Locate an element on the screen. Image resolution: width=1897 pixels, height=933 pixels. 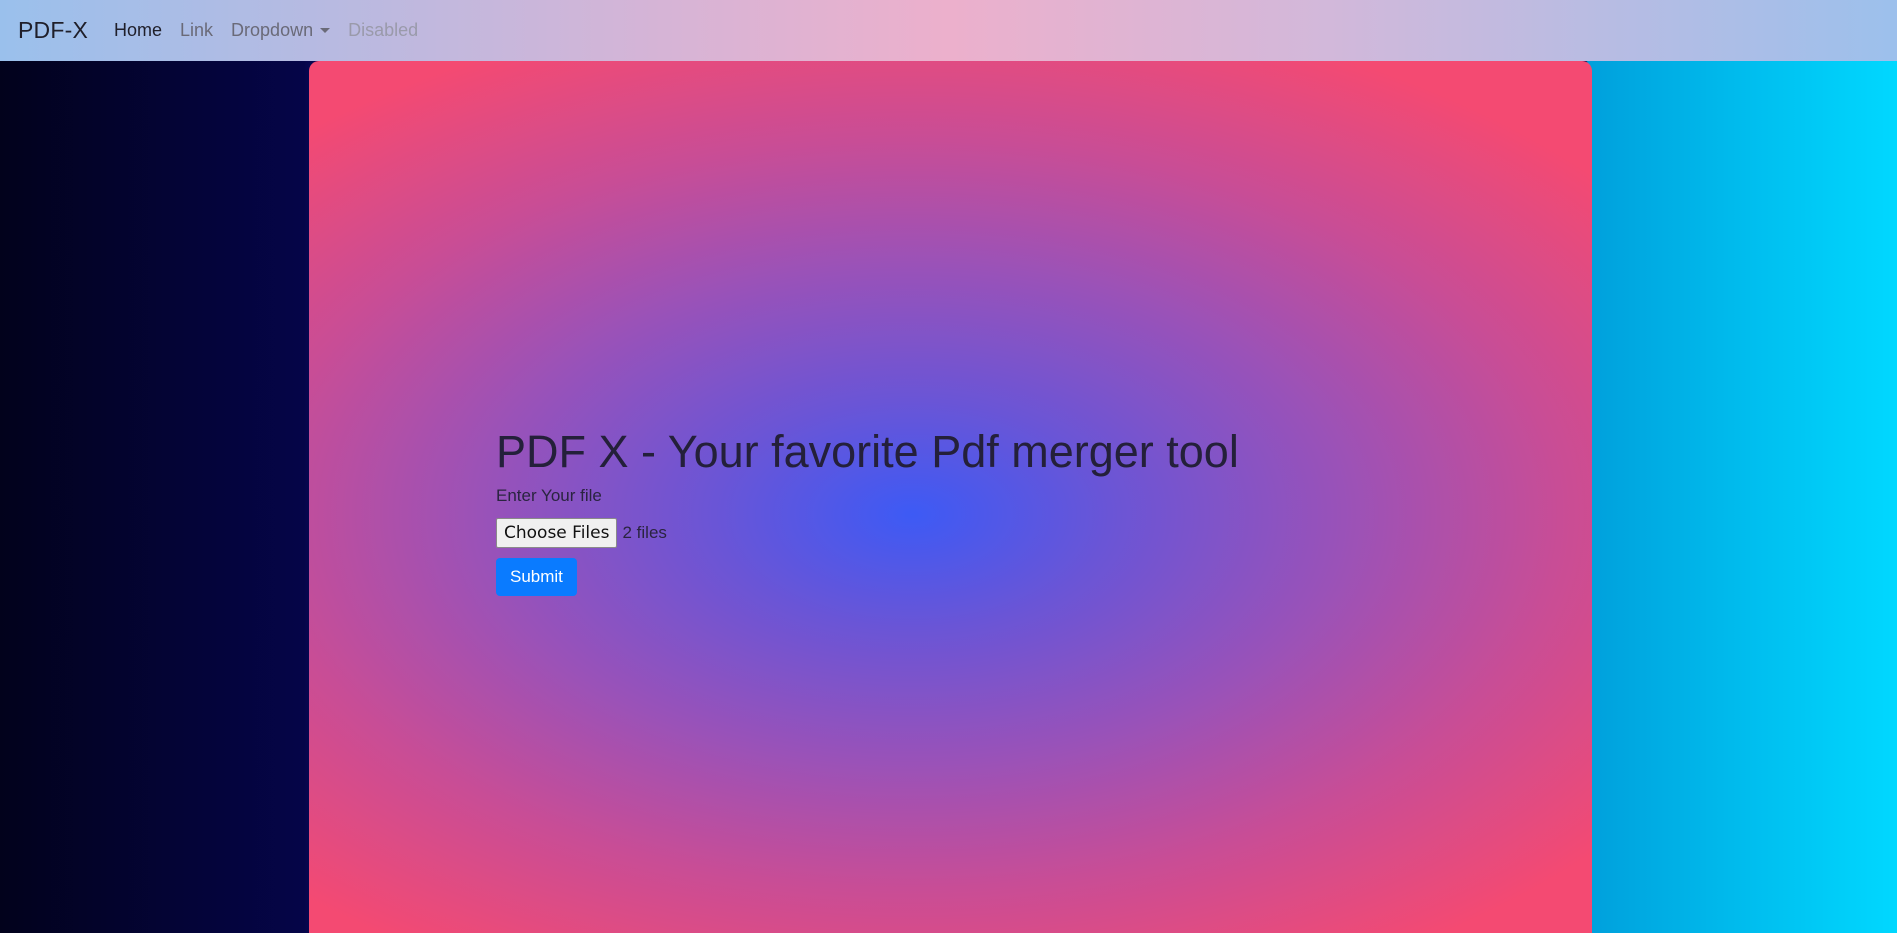
nav-item-dropdown-label: Dropdown is located at coordinates (272, 30).